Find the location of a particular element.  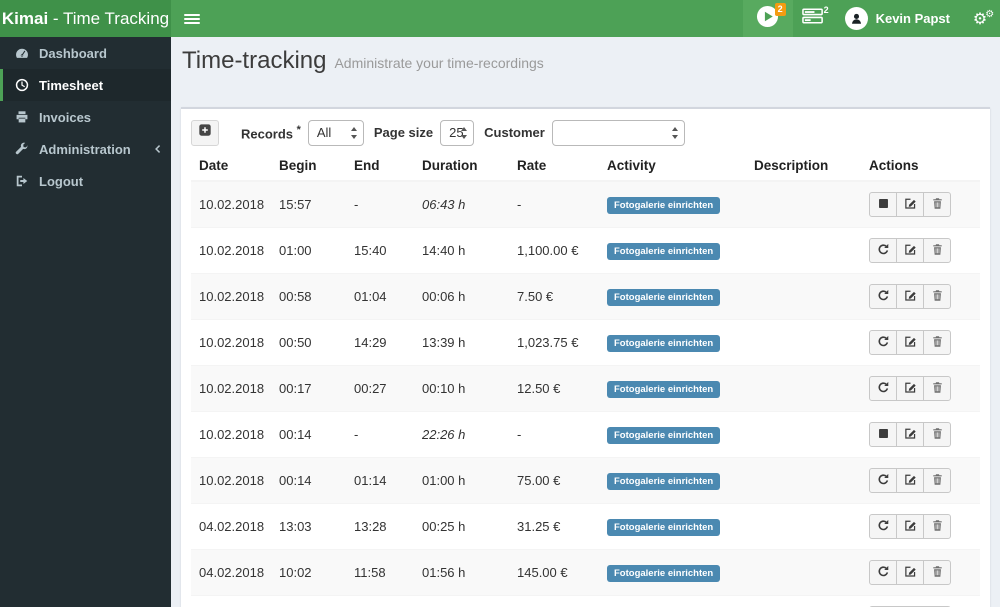

wrench-icon is located at coordinates (27, 149).